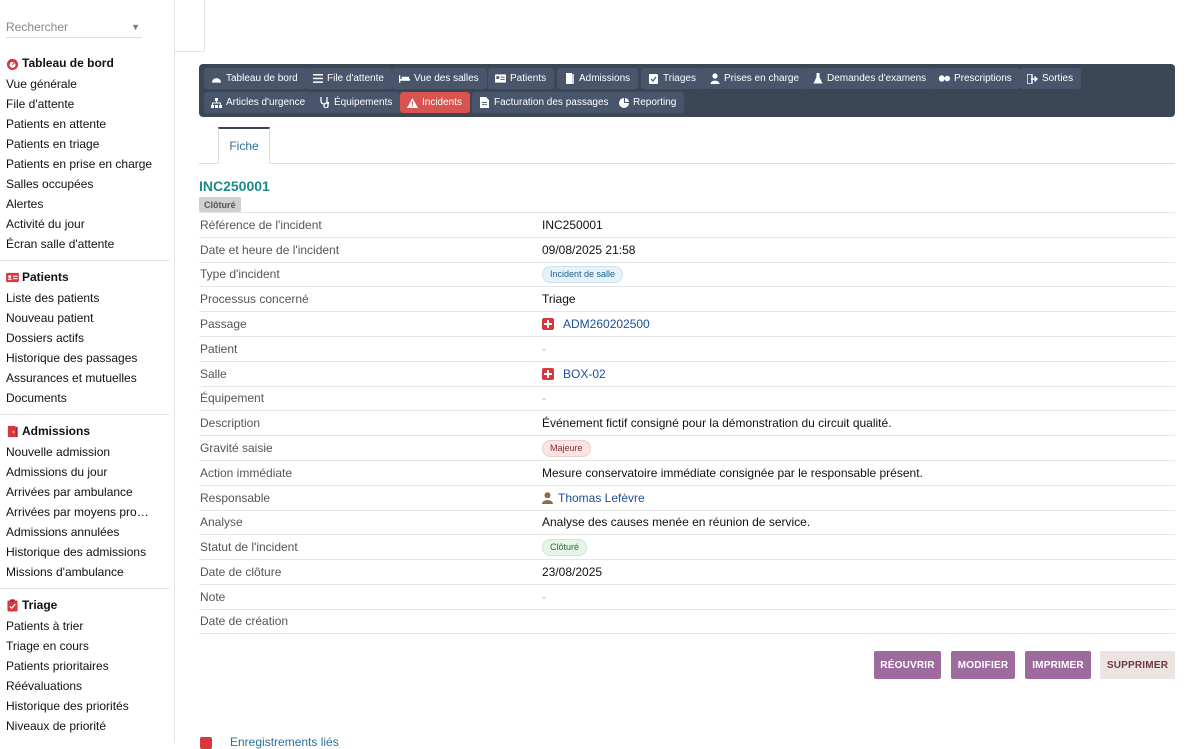  What do you see at coordinates (87, 277) in the screenshot?
I see `sidebar-heading-patients: Patients` at bounding box center [87, 277].